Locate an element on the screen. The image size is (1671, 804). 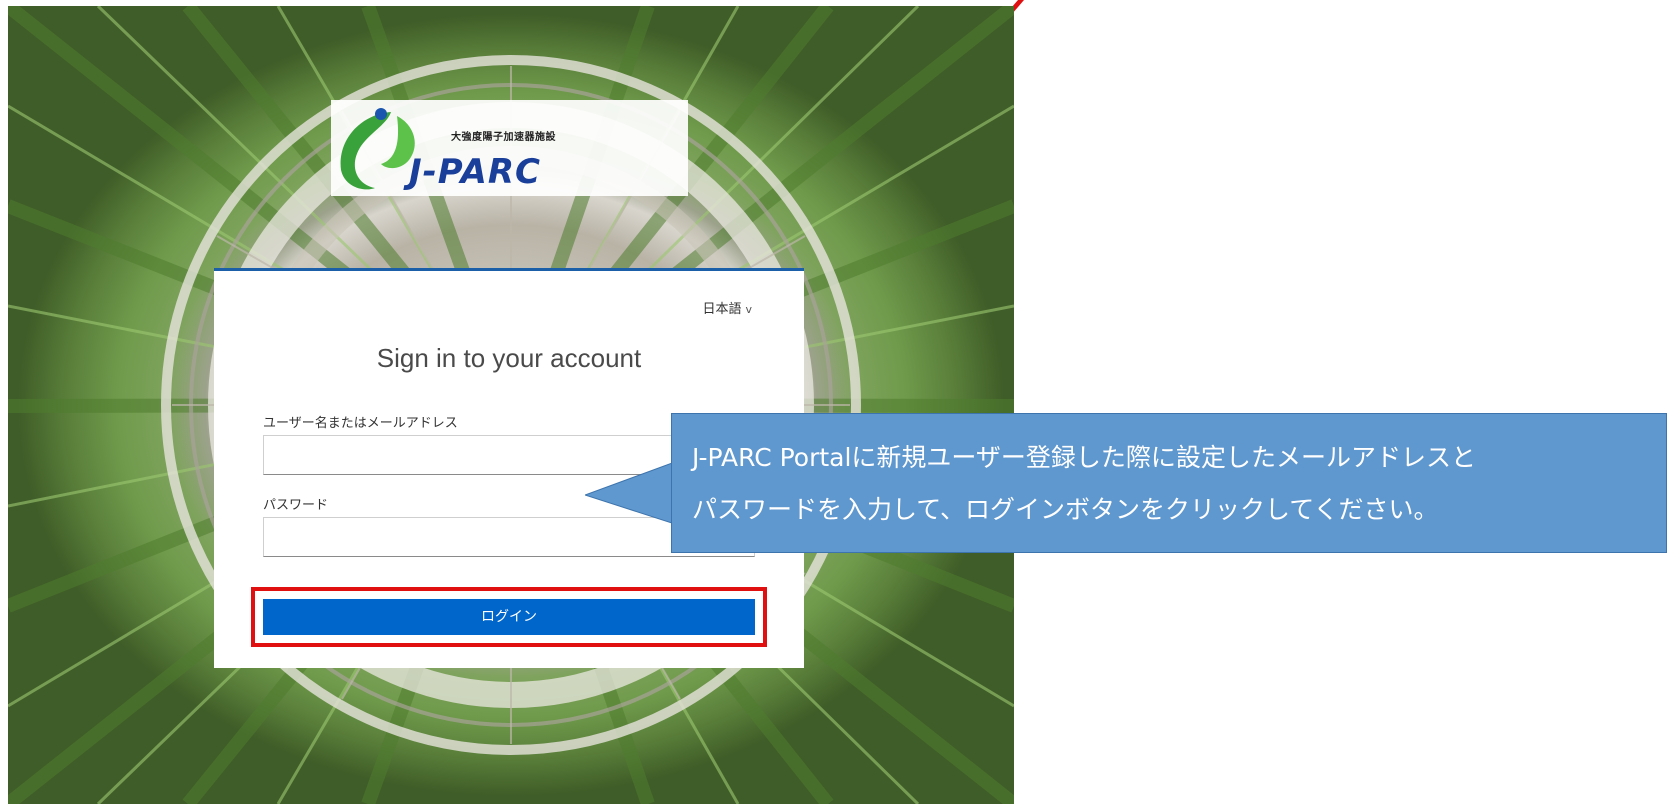
language-selector: 日本語 v is located at coordinates (727, 307).